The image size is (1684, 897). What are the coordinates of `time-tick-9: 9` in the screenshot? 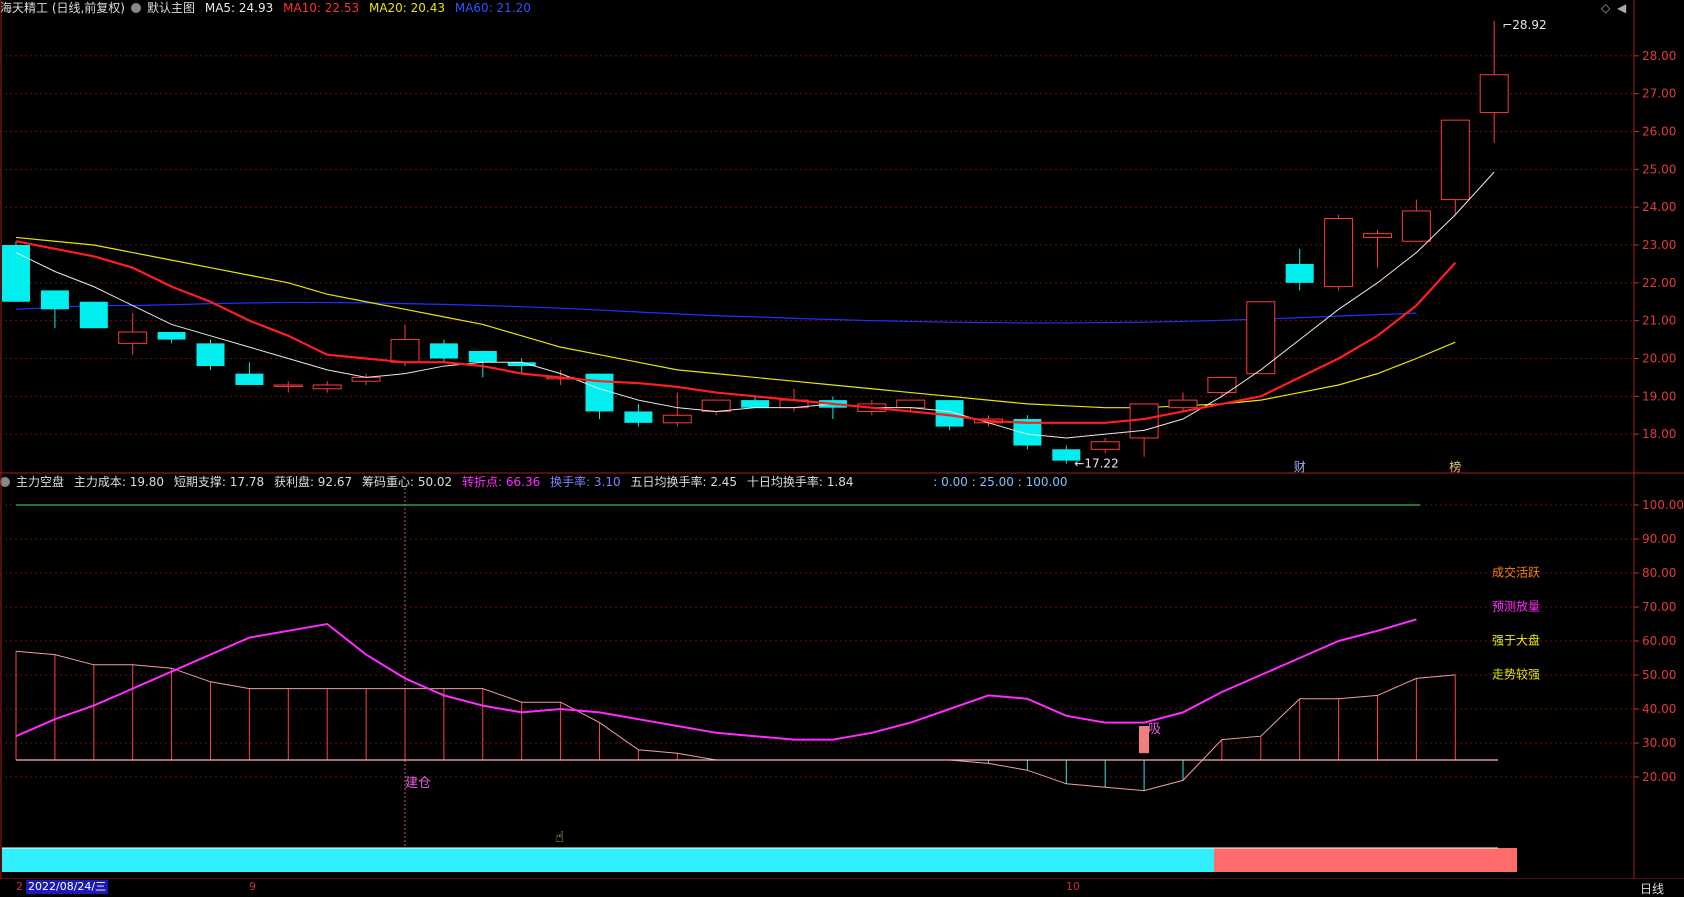 It's located at (252, 886).